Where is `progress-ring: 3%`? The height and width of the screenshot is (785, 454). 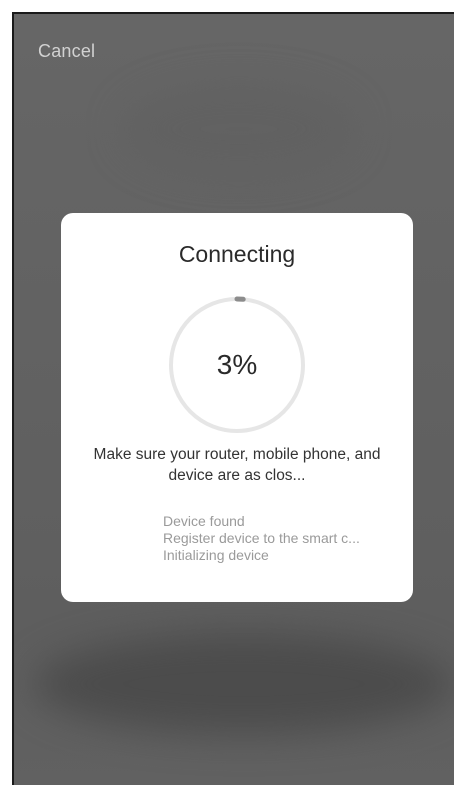 progress-ring: 3% is located at coordinates (237, 365).